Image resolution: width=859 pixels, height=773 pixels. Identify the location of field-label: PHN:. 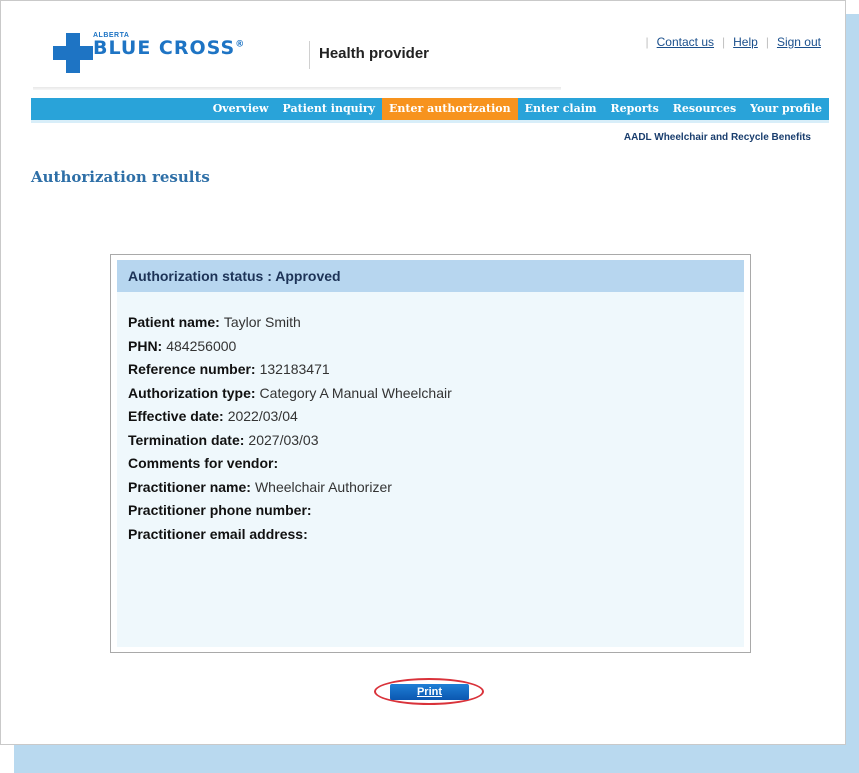
(145, 345).